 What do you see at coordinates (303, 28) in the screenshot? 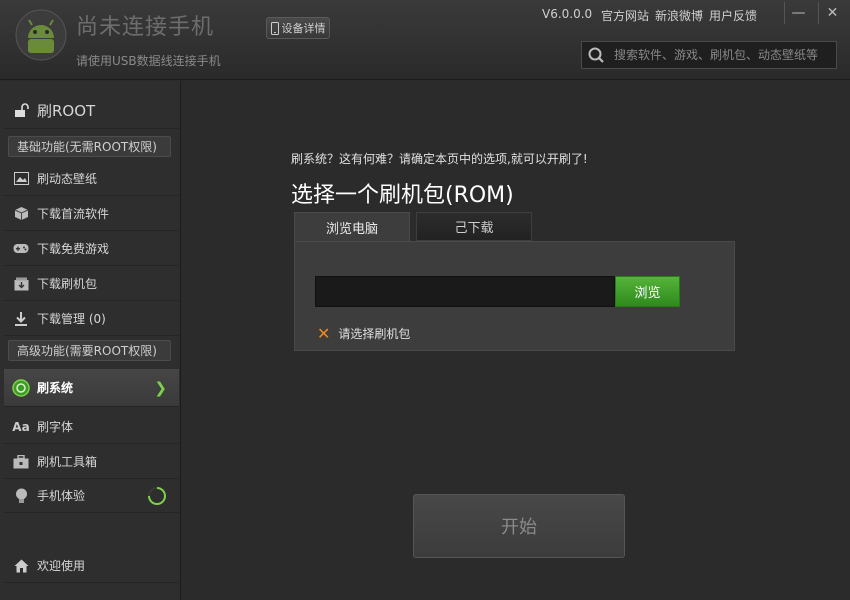
I see `device-details-label: 设备详情` at bounding box center [303, 28].